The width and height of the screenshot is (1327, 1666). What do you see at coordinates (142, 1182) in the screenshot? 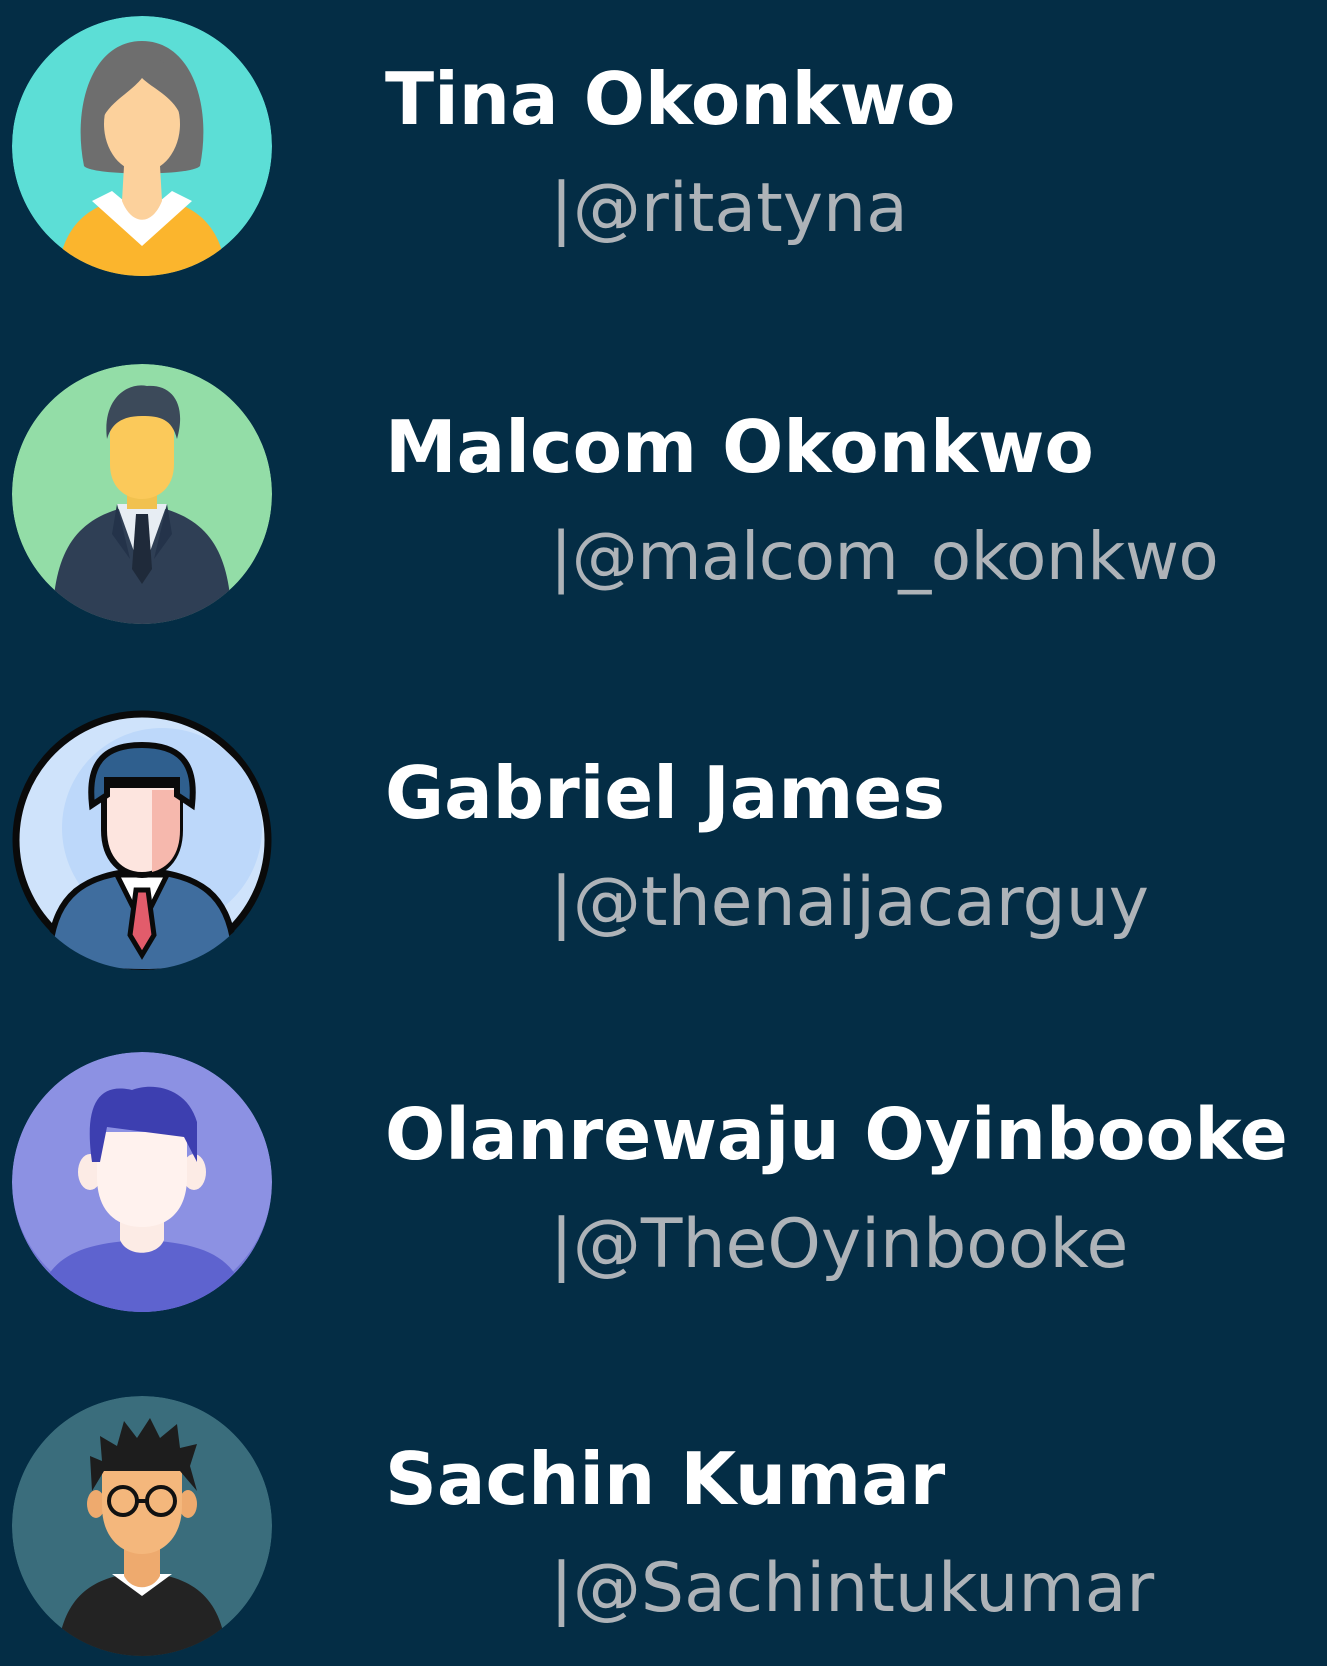
I see `man-avatar-icon` at bounding box center [142, 1182].